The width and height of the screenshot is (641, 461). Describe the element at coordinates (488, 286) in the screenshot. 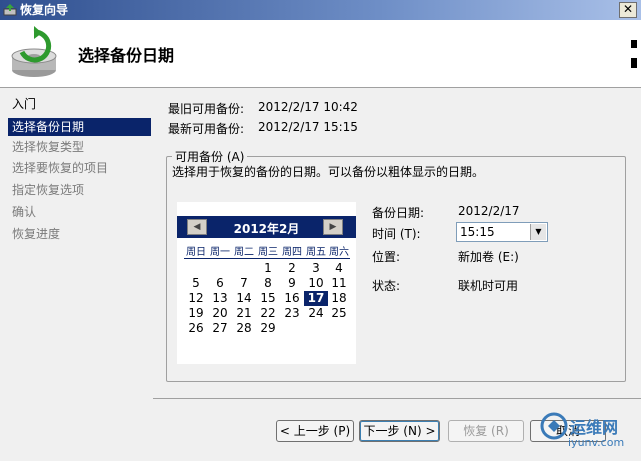

I see `status-value: 联机时可用` at that location.